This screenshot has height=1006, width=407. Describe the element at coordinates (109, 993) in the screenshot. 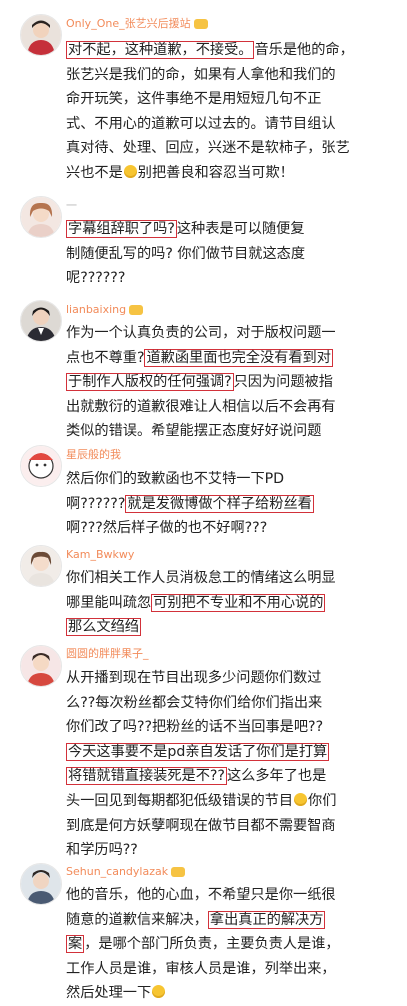

I see `comment-text-segment: 然后处理一下` at that location.